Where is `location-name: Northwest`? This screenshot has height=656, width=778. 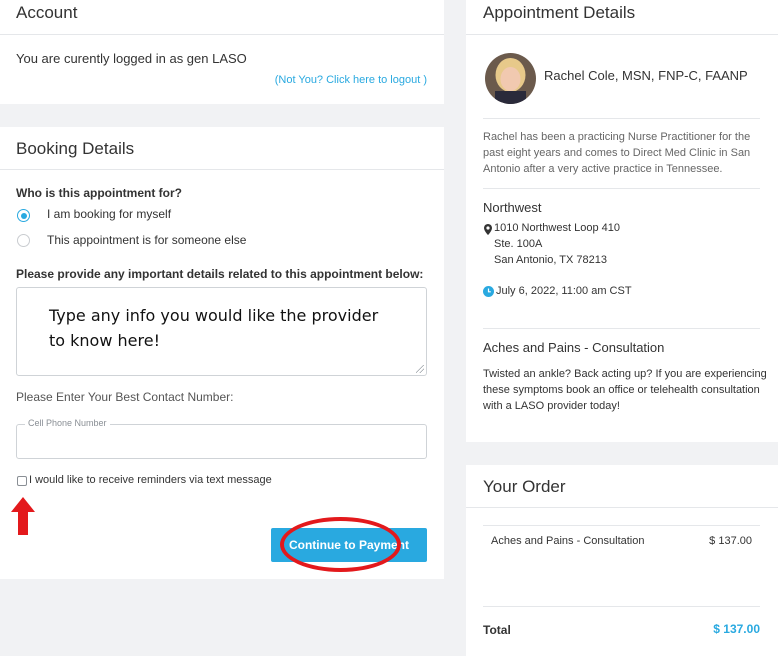 location-name: Northwest is located at coordinates (512, 207).